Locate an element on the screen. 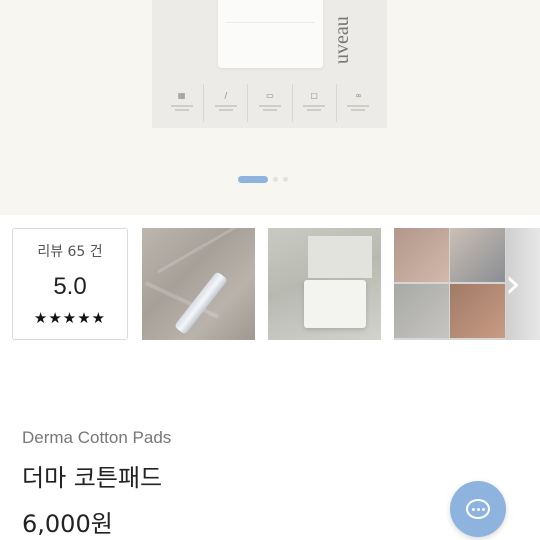 The width and height of the screenshot is (540, 540). product-bottle is located at coordinates (201, 303).